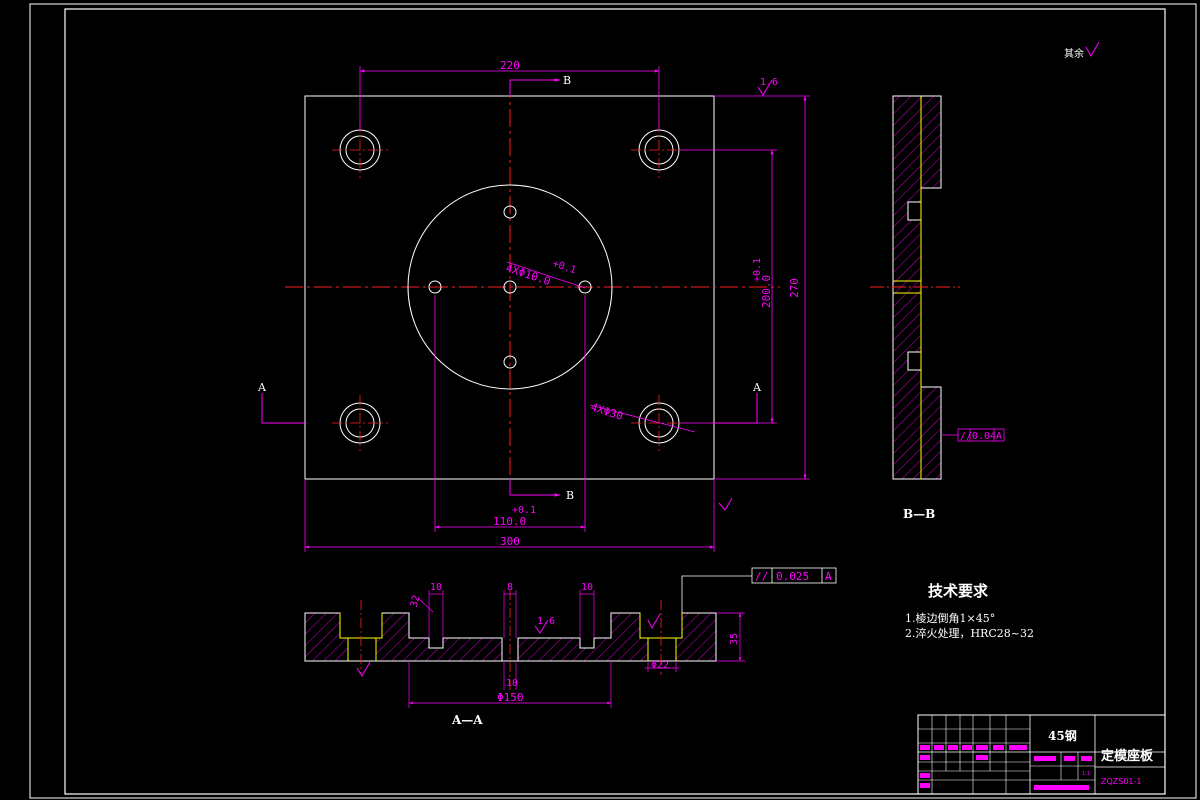 The image size is (1200, 800). What do you see at coordinates (564, 267) in the screenshot?
I see `dim-4x10-tol: +0.1` at bounding box center [564, 267].